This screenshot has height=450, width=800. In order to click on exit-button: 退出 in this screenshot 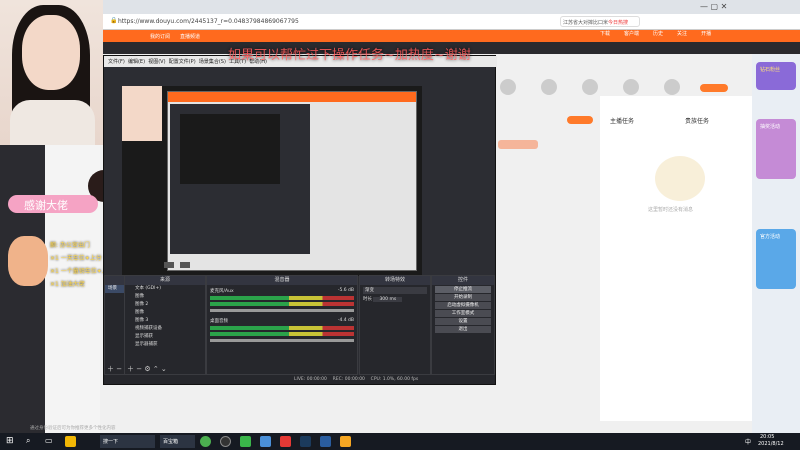, I will do `click(463, 329)`.